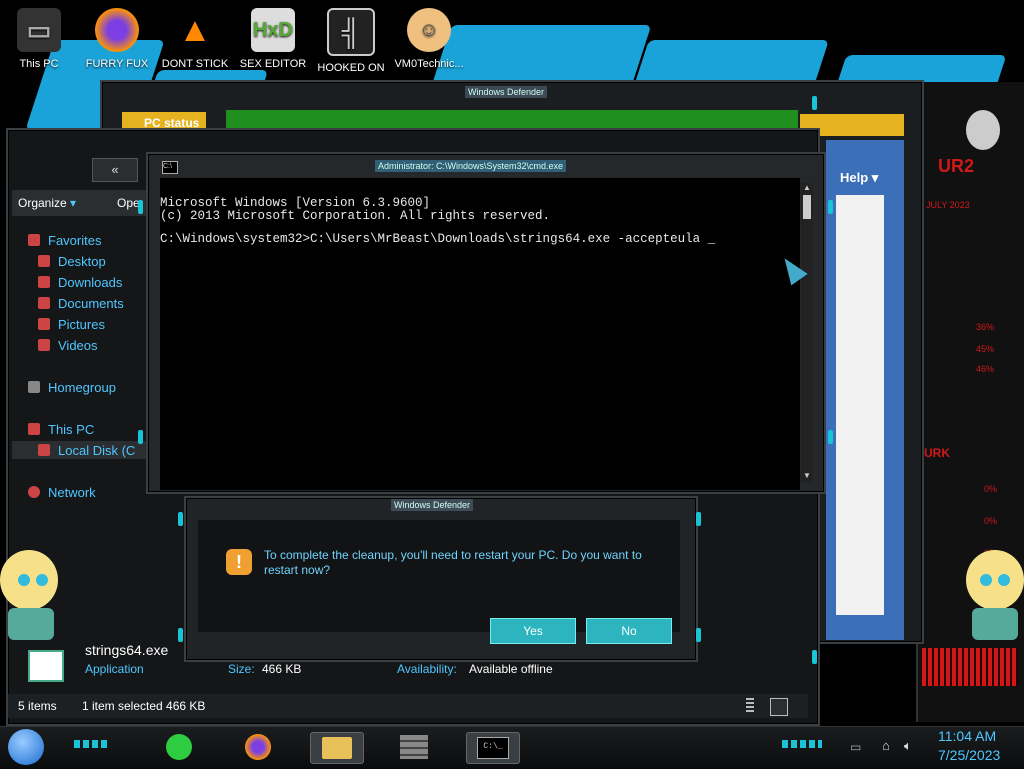 This screenshot has width=1024, height=769. What do you see at coordinates (985, 349) in the screenshot?
I see `gadget-label: 45%` at bounding box center [985, 349].